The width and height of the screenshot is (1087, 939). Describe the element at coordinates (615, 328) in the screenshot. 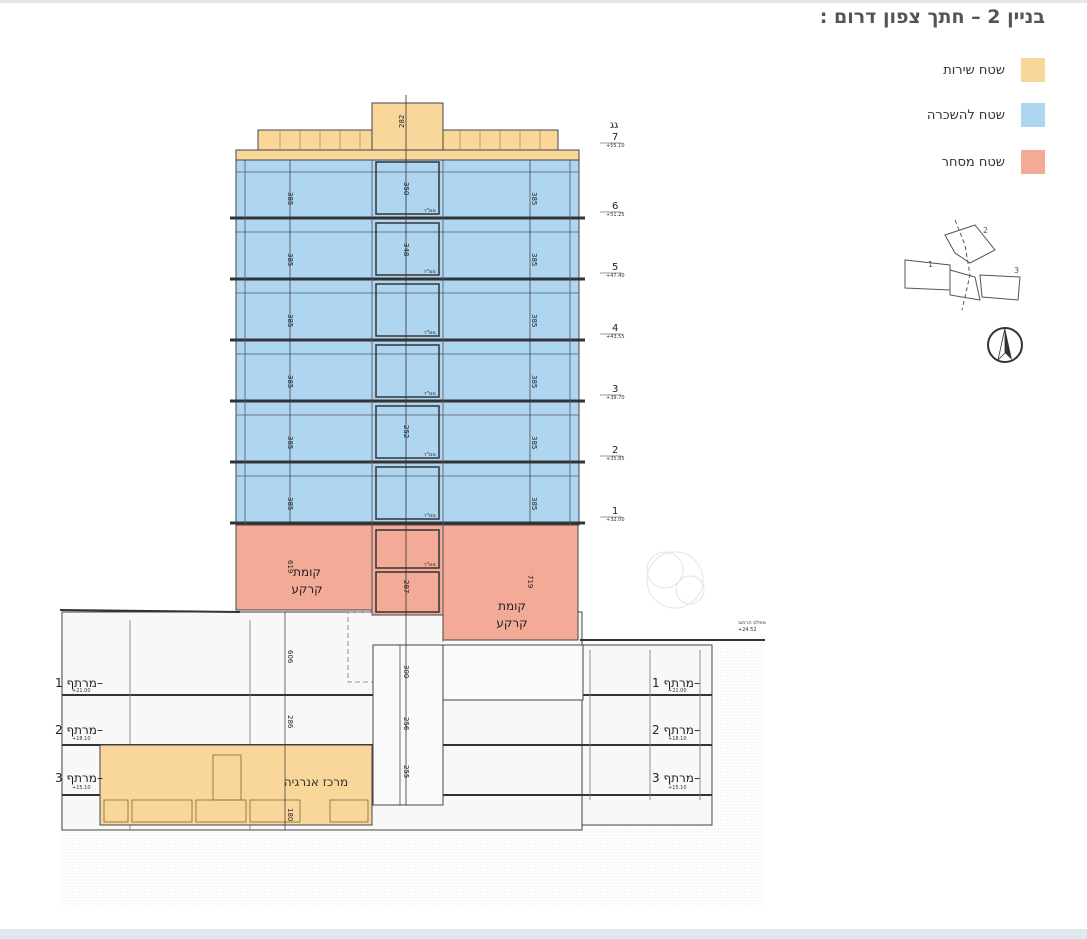

I see `floor-4-label: 4` at that location.